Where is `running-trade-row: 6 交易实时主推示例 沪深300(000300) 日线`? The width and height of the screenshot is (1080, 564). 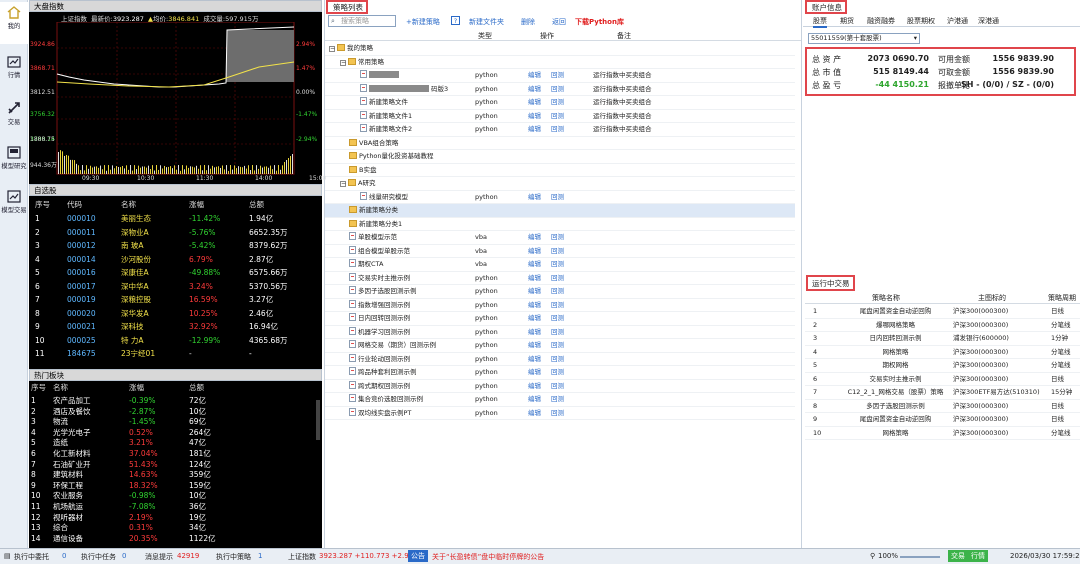 running-trade-row: 6 交易实时主推示例 沪深300(000300) 日线 is located at coordinates (942, 379).